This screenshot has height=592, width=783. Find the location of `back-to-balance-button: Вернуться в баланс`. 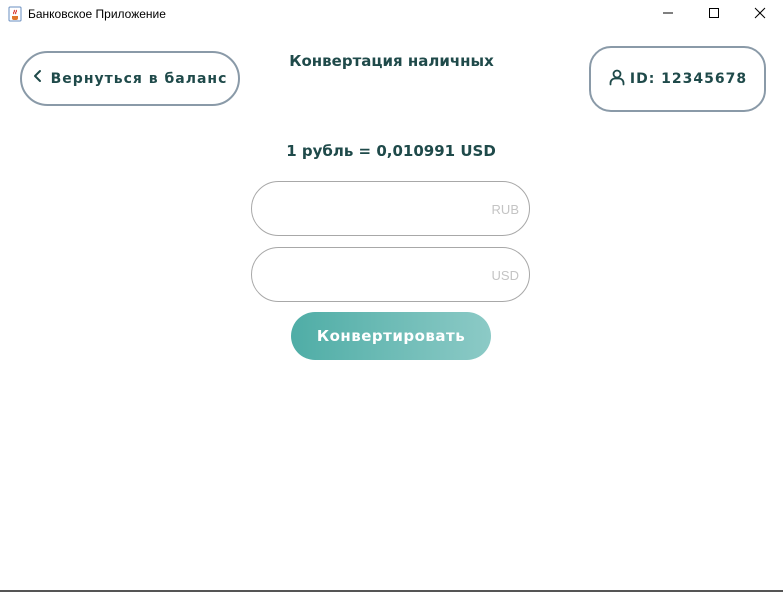

back-to-balance-button: Вернуться в баланс is located at coordinates (130, 78).